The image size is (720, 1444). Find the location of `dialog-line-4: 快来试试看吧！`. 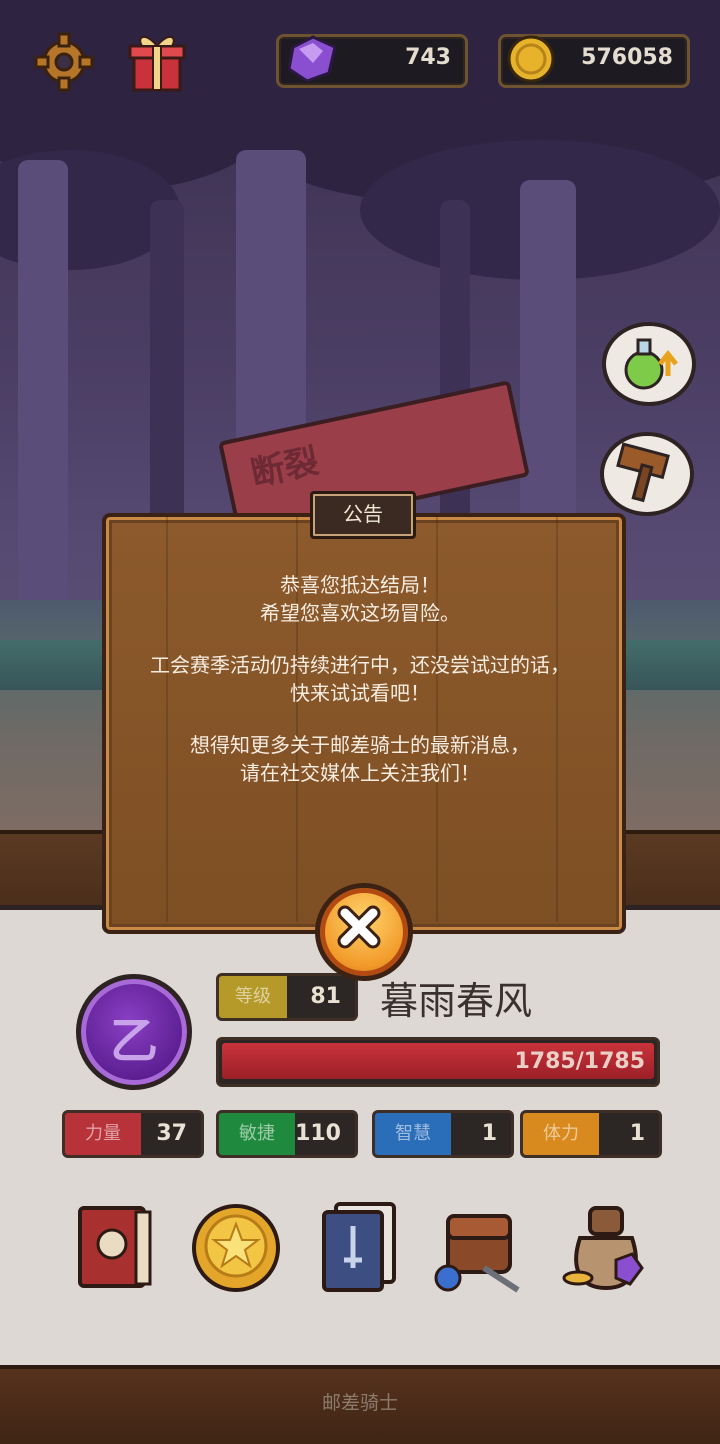

dialog-line-4: 快来试试看吧！ is located at coordinates (360, 693).